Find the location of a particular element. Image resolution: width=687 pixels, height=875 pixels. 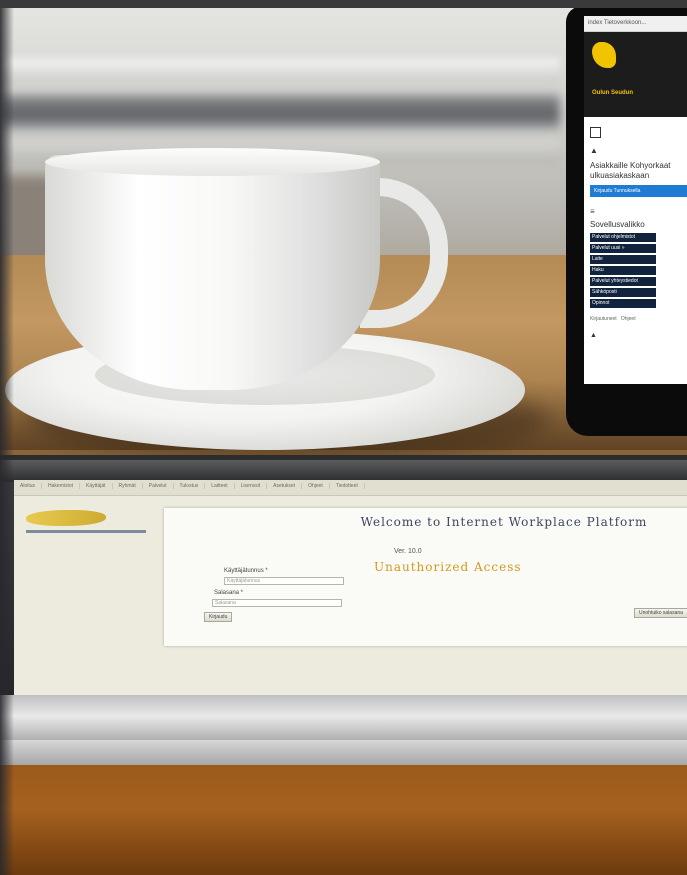

password-input: Salasana is located at coordinates (277, 603).